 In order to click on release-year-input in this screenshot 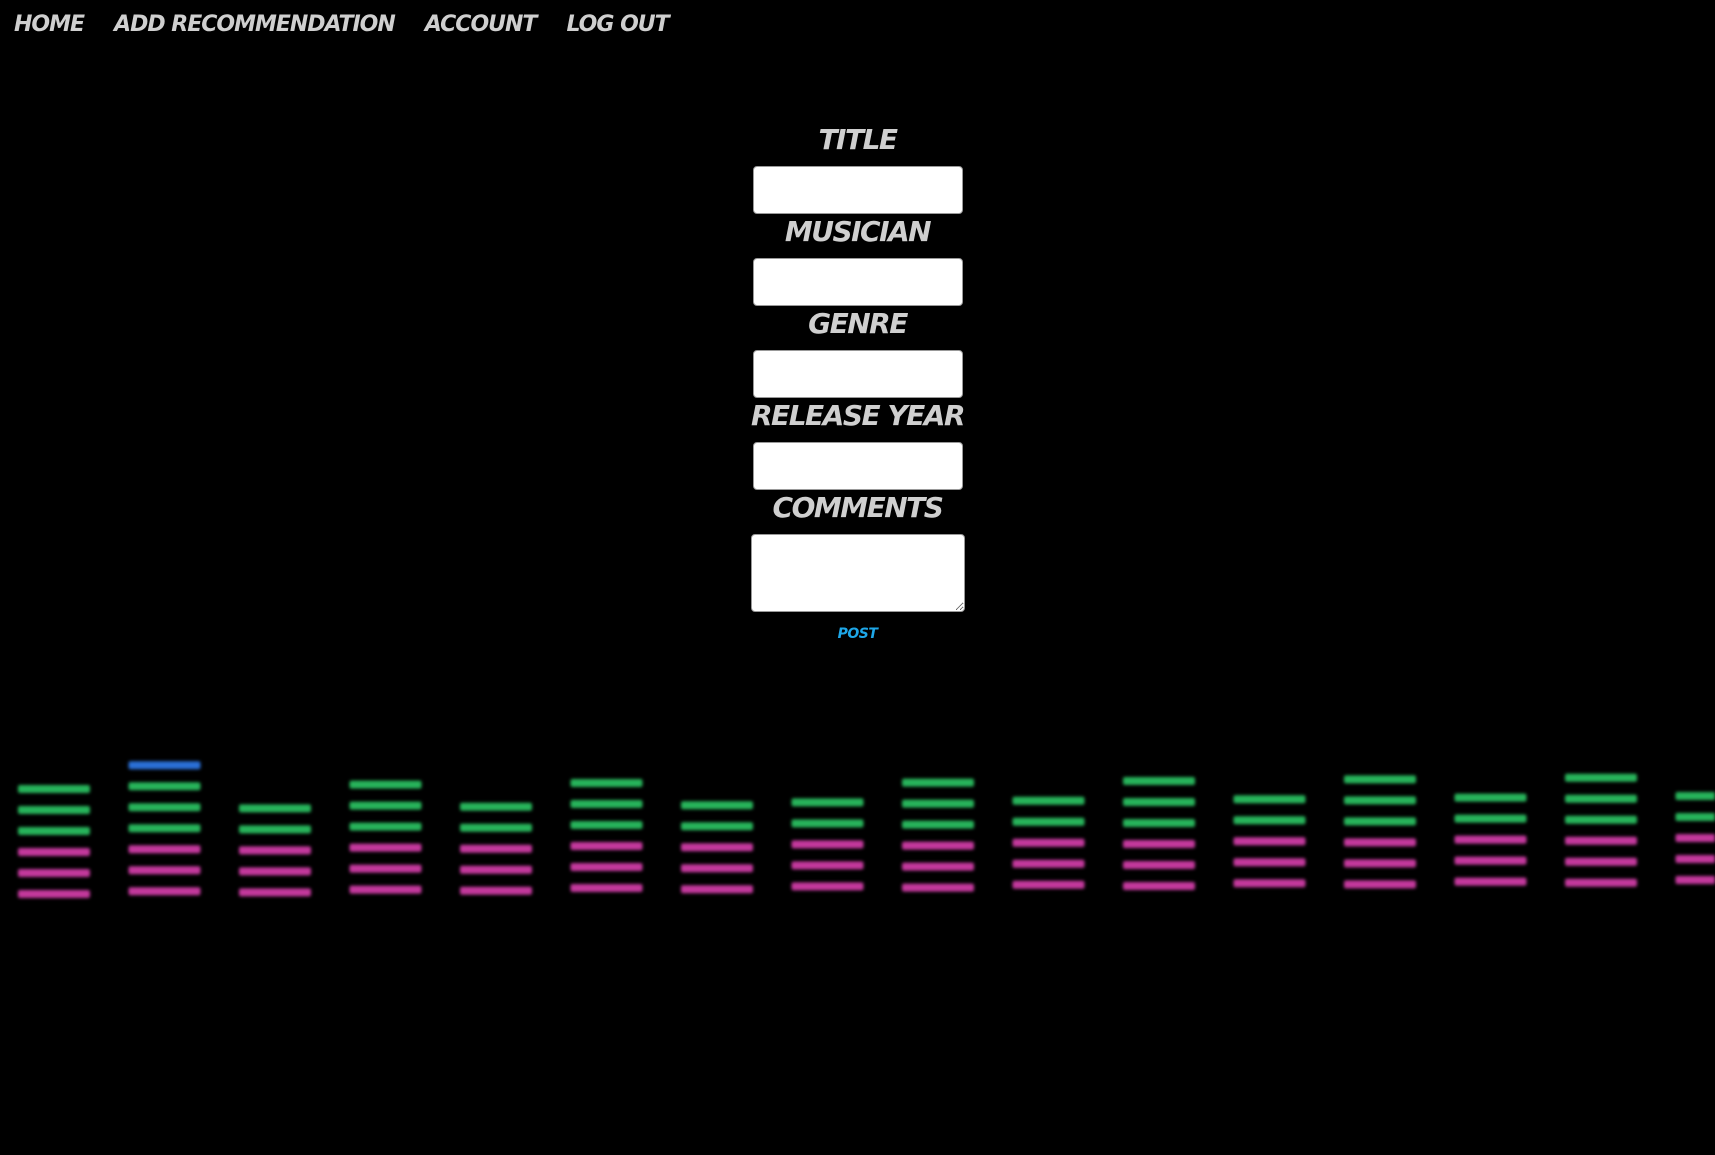, I will do `click(857, 466)`.